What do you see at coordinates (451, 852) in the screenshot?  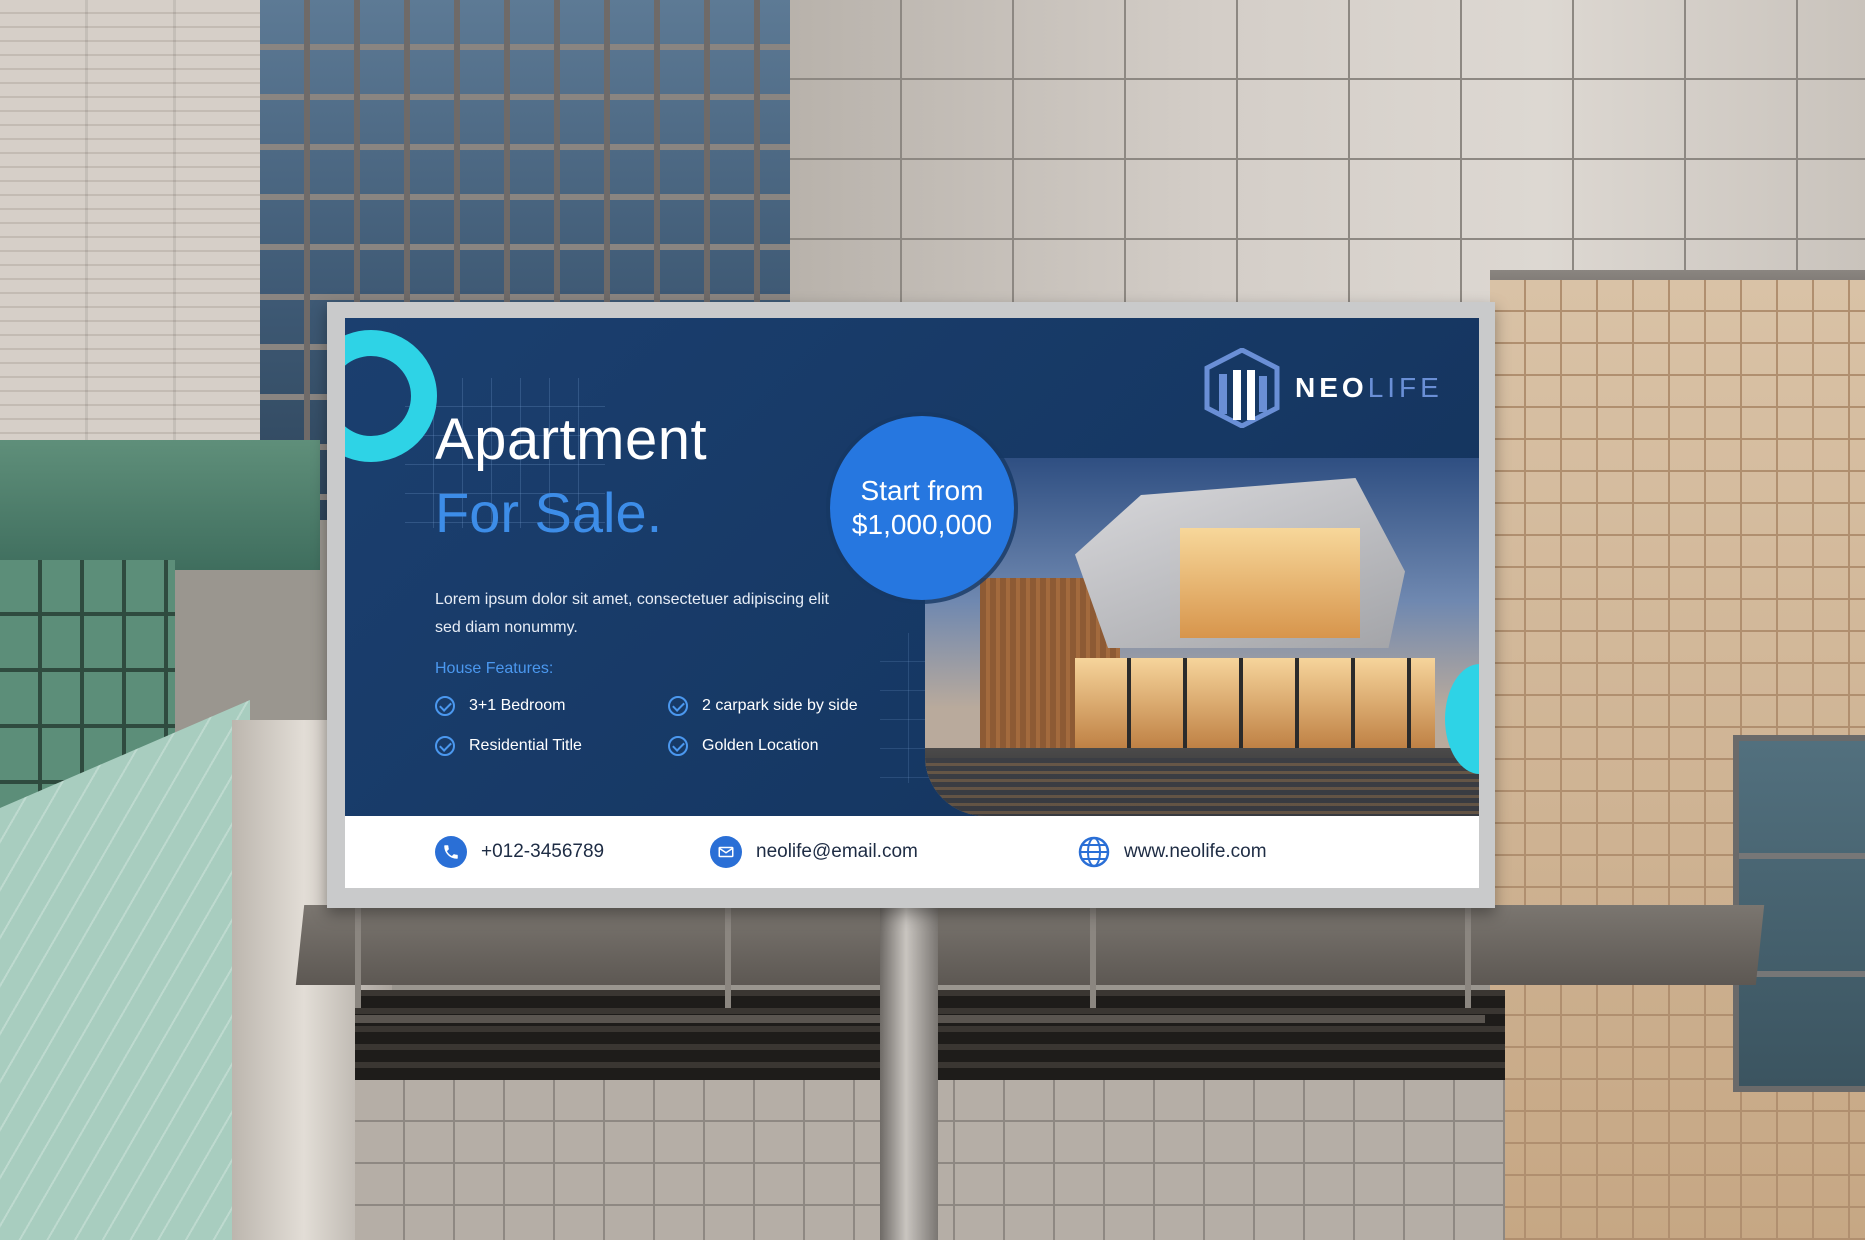 I see `phone-icon` at bounding box center [451, 852].